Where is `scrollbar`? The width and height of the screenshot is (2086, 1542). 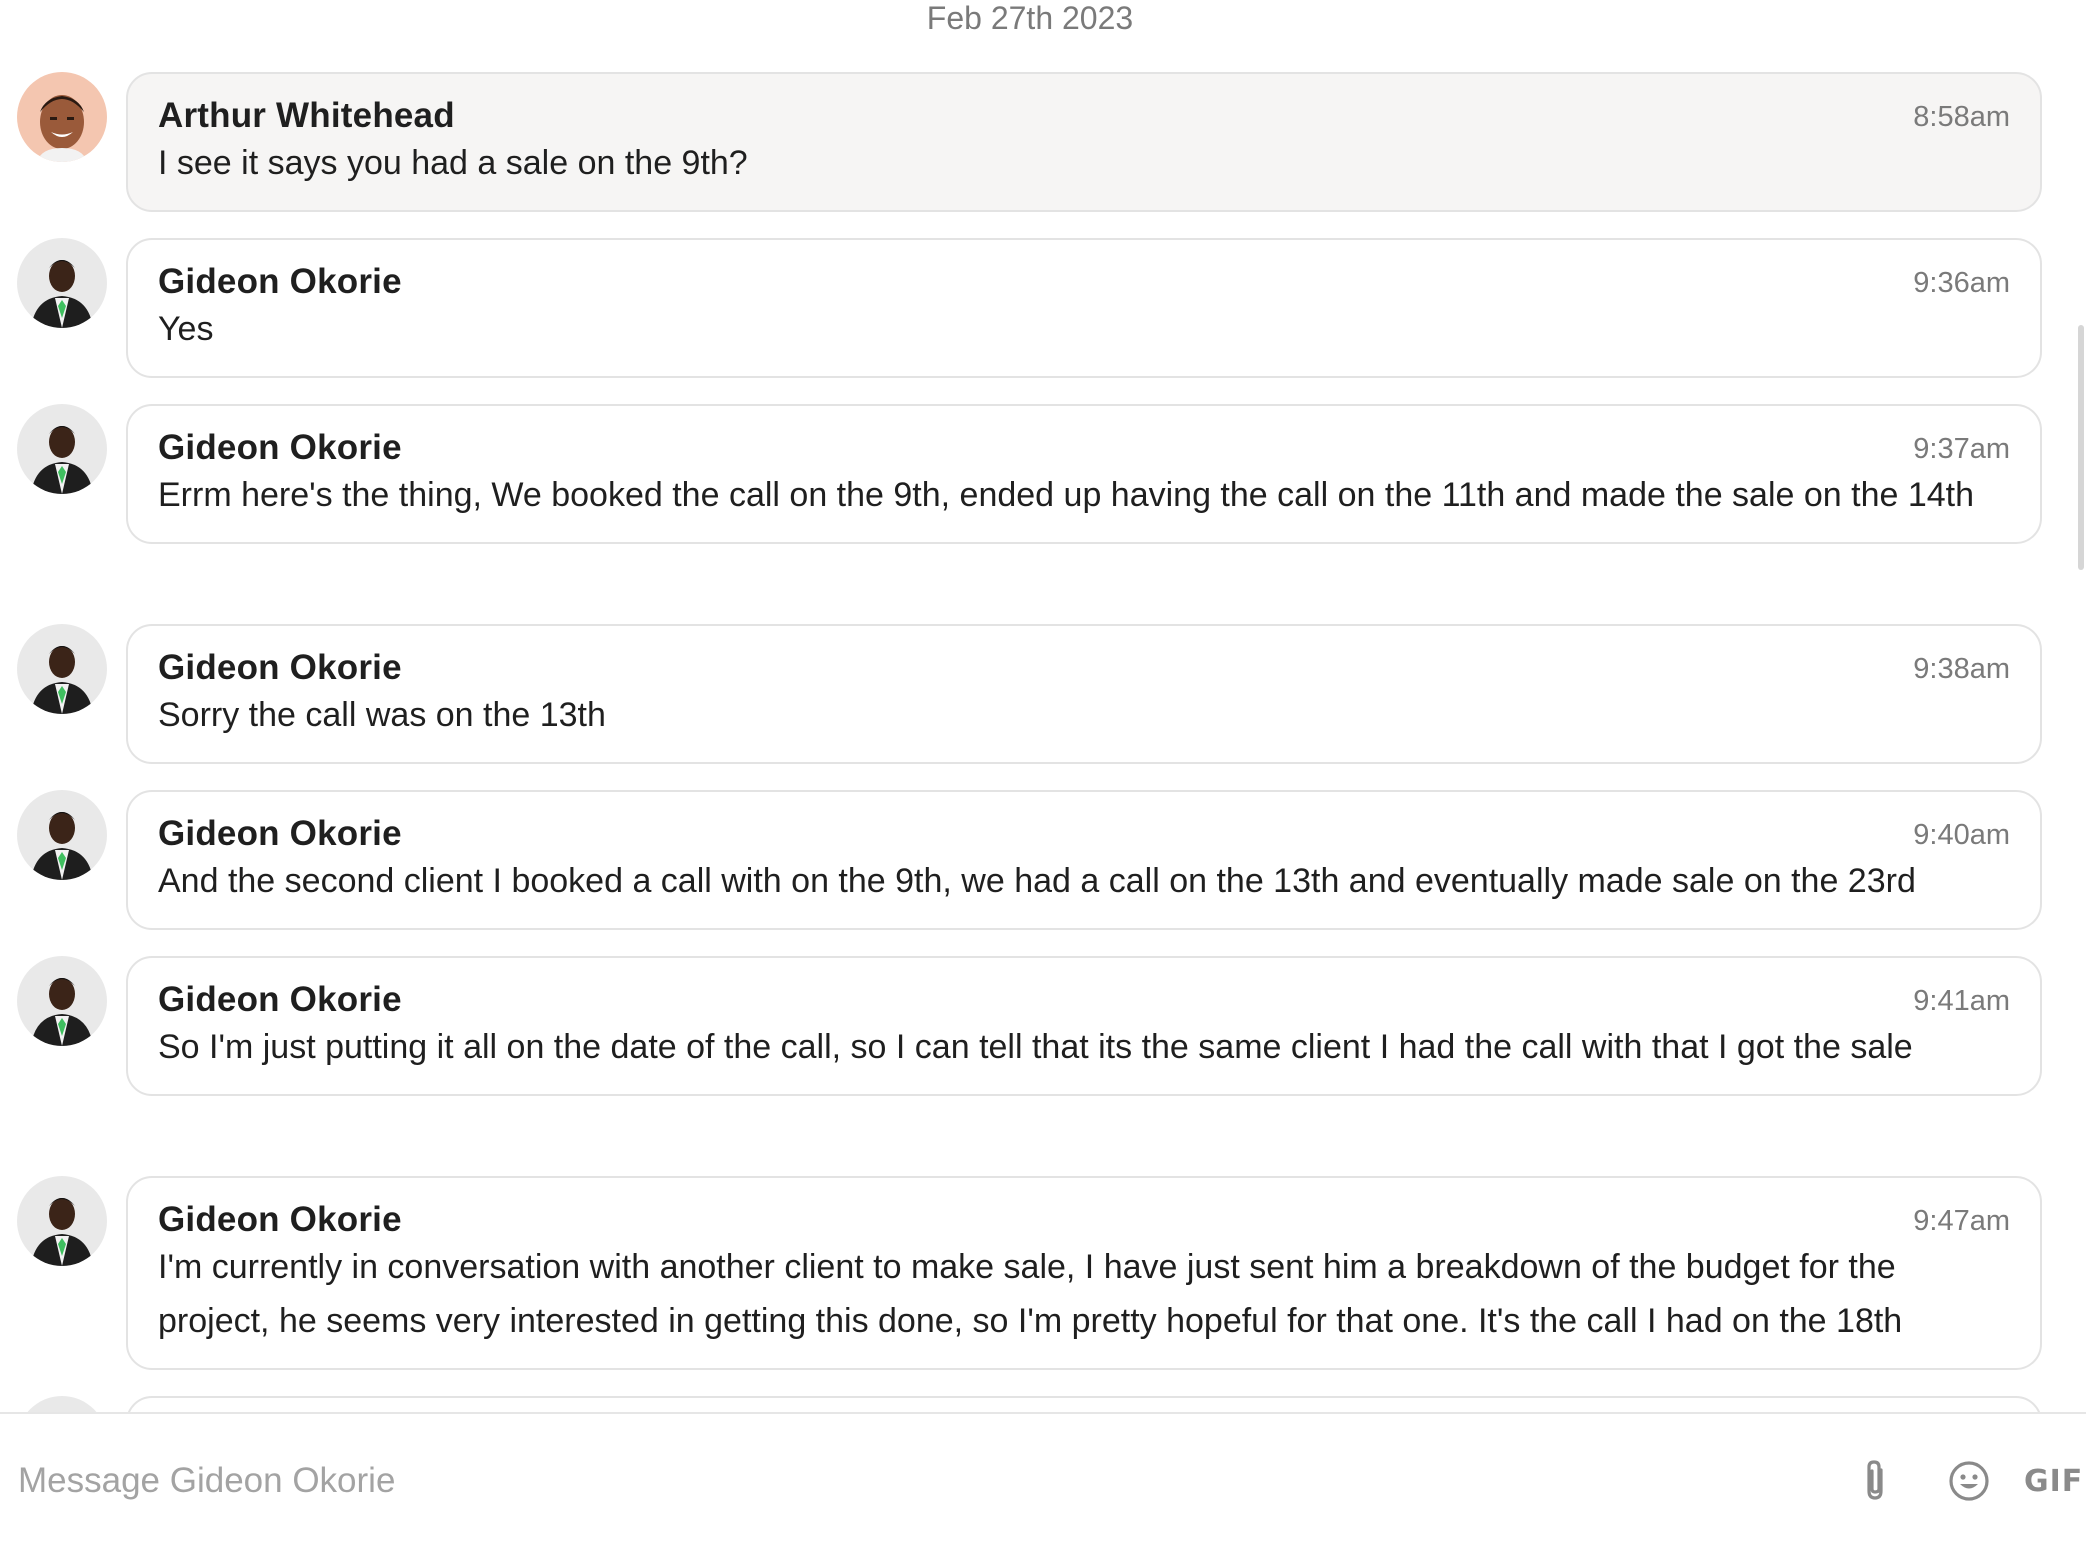
scrollbar is located at coordinates (2079, 706).